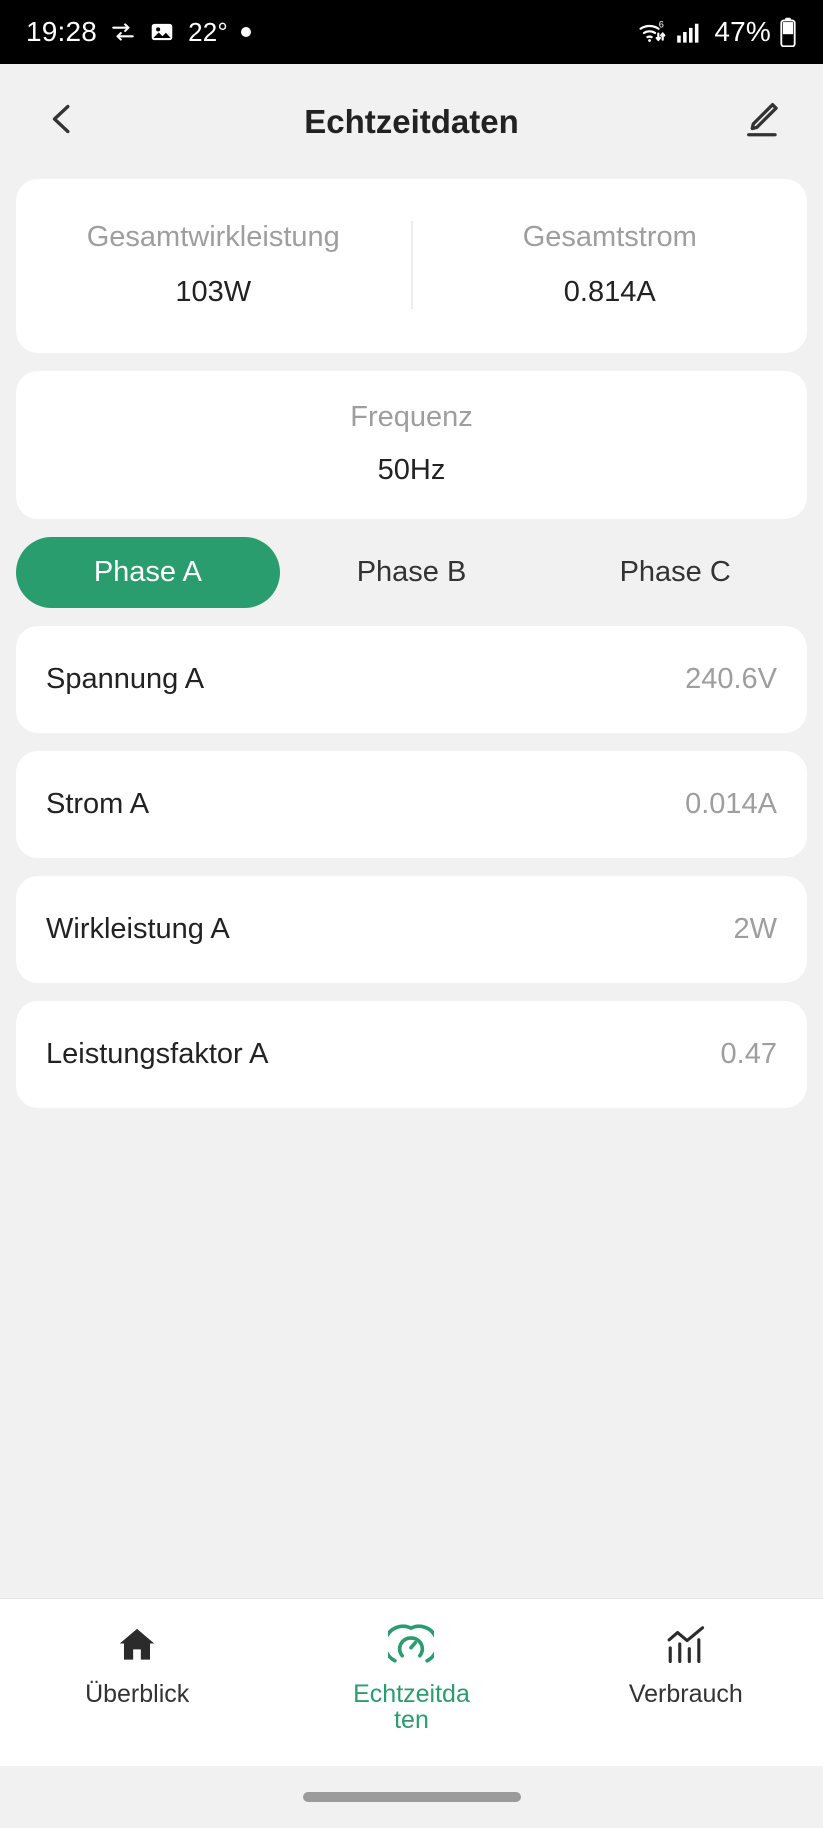 The width and height of the screenshot is (823, 1828). Describe the element at coordinates (748, 1054) in the screenshot. I see `measurement-value: 0.47` at that location.